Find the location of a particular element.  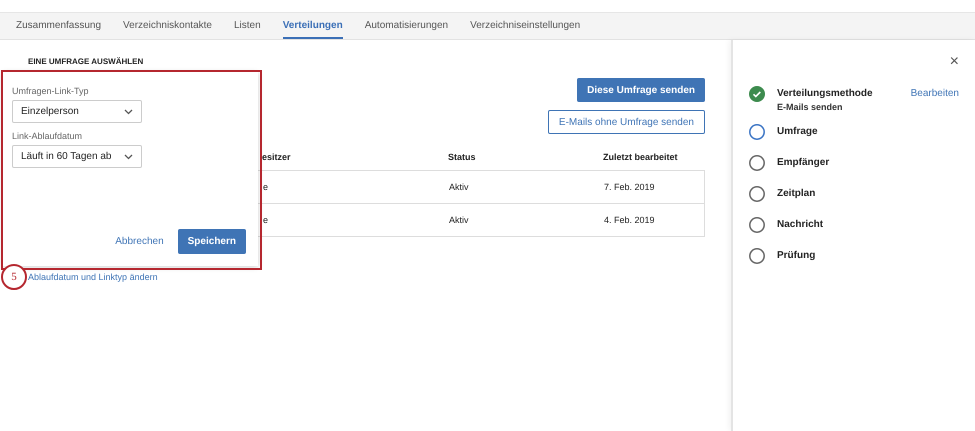

table-cell-text: 7. Feb. 2019 is located at coordinates (630, 187).